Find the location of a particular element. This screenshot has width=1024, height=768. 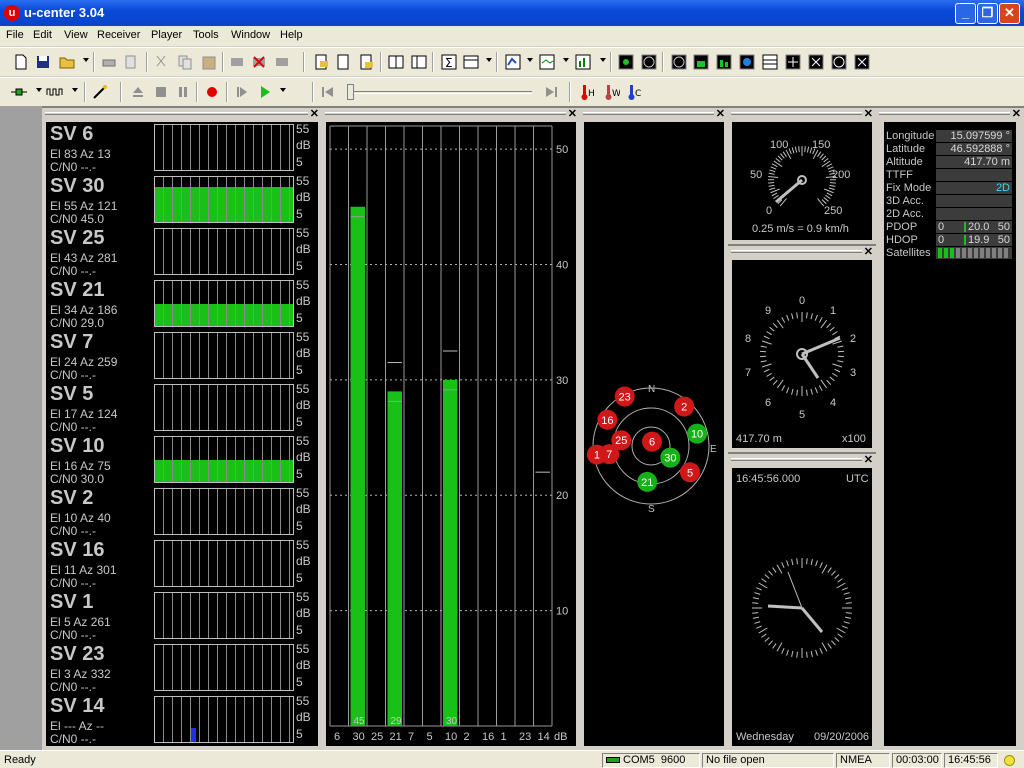

star-view-icon is located at coordinates (793, 62).